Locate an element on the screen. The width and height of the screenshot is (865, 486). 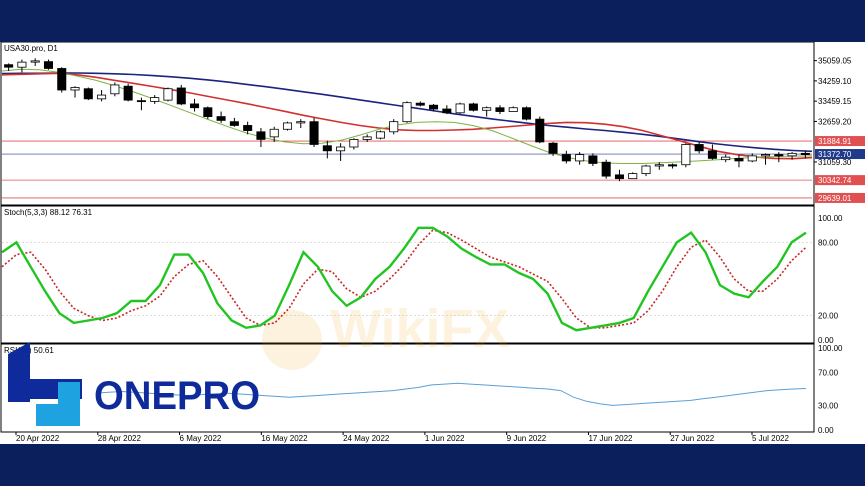
price-tick-label: 32659.20 is located at coordinates (835, 121).